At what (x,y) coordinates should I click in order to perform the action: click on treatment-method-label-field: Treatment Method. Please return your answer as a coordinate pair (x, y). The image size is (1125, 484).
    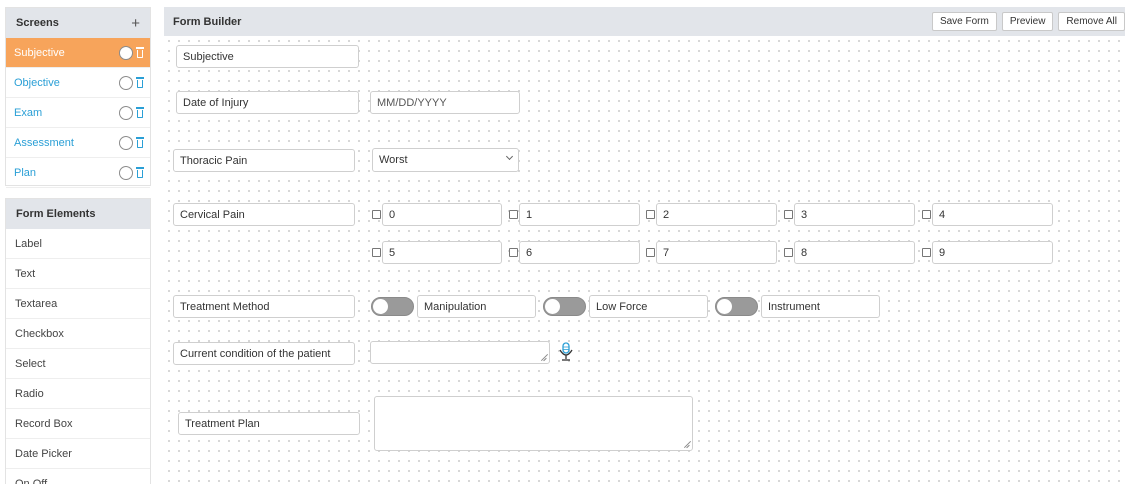
    Looking at the image, I should click on (264, 306).